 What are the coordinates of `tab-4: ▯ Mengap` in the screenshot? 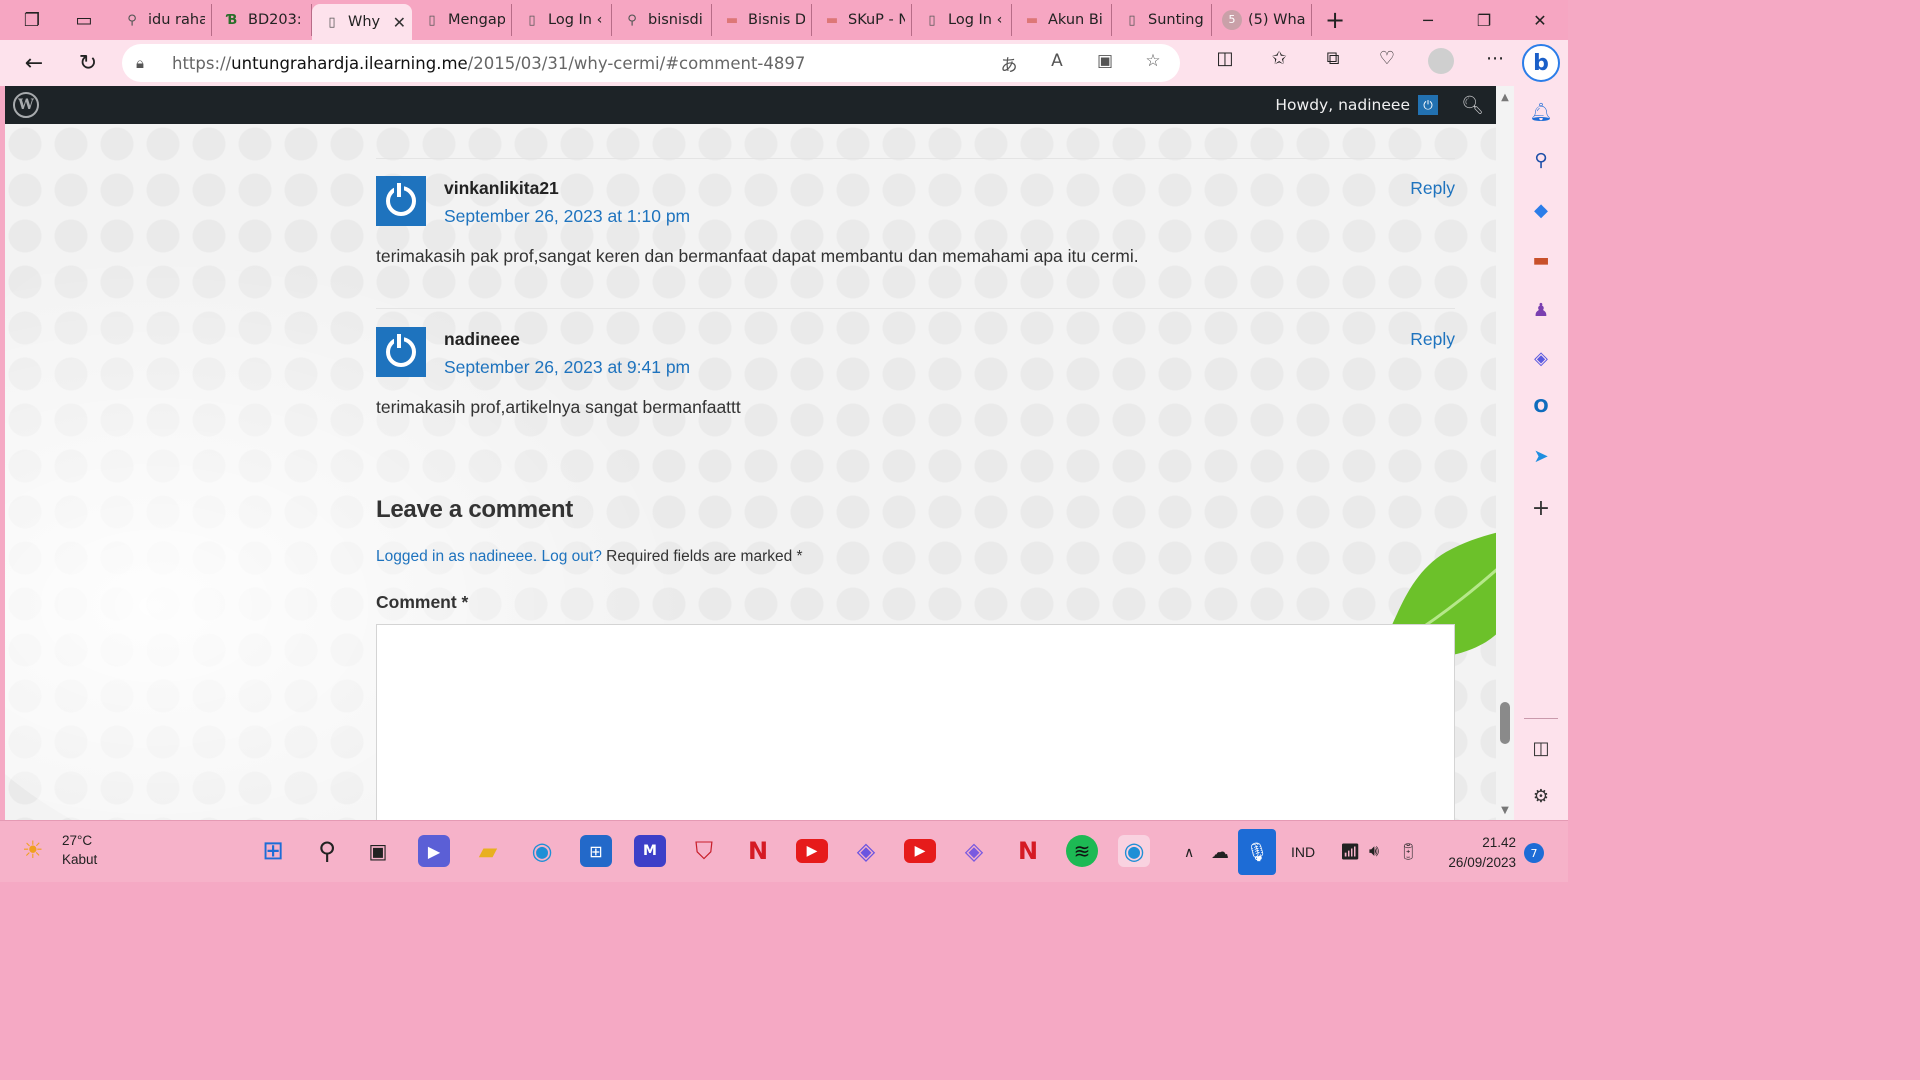 It's located at (462, 20).